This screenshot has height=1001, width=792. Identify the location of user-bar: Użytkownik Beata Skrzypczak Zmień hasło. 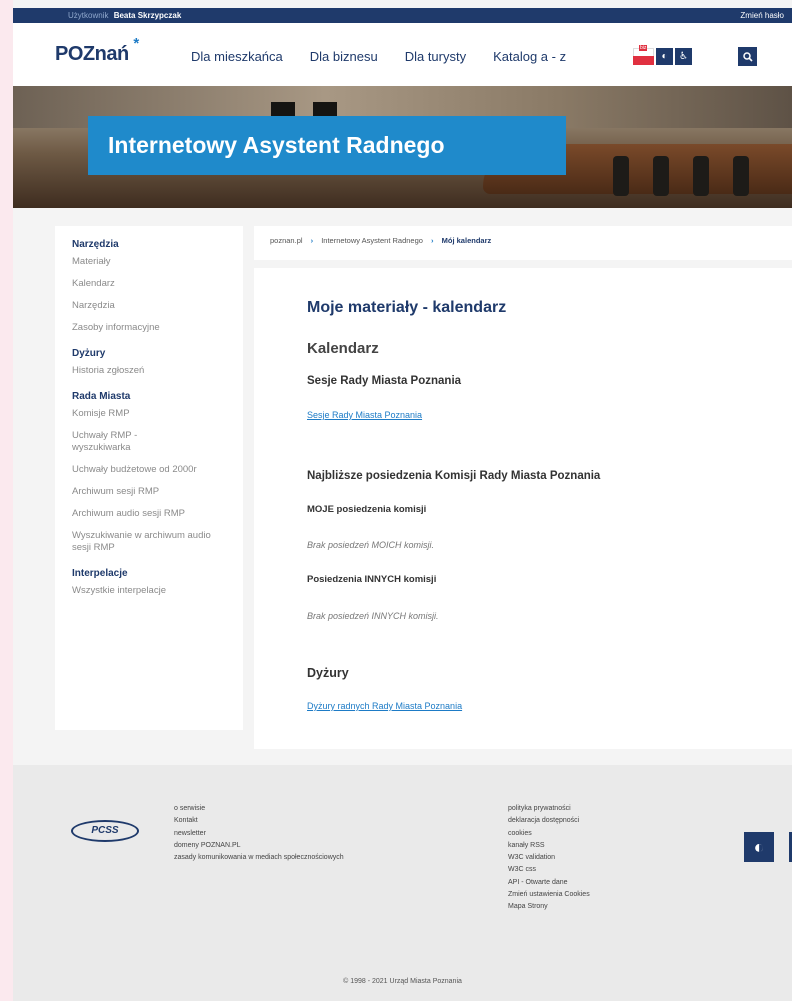
(402, 15).